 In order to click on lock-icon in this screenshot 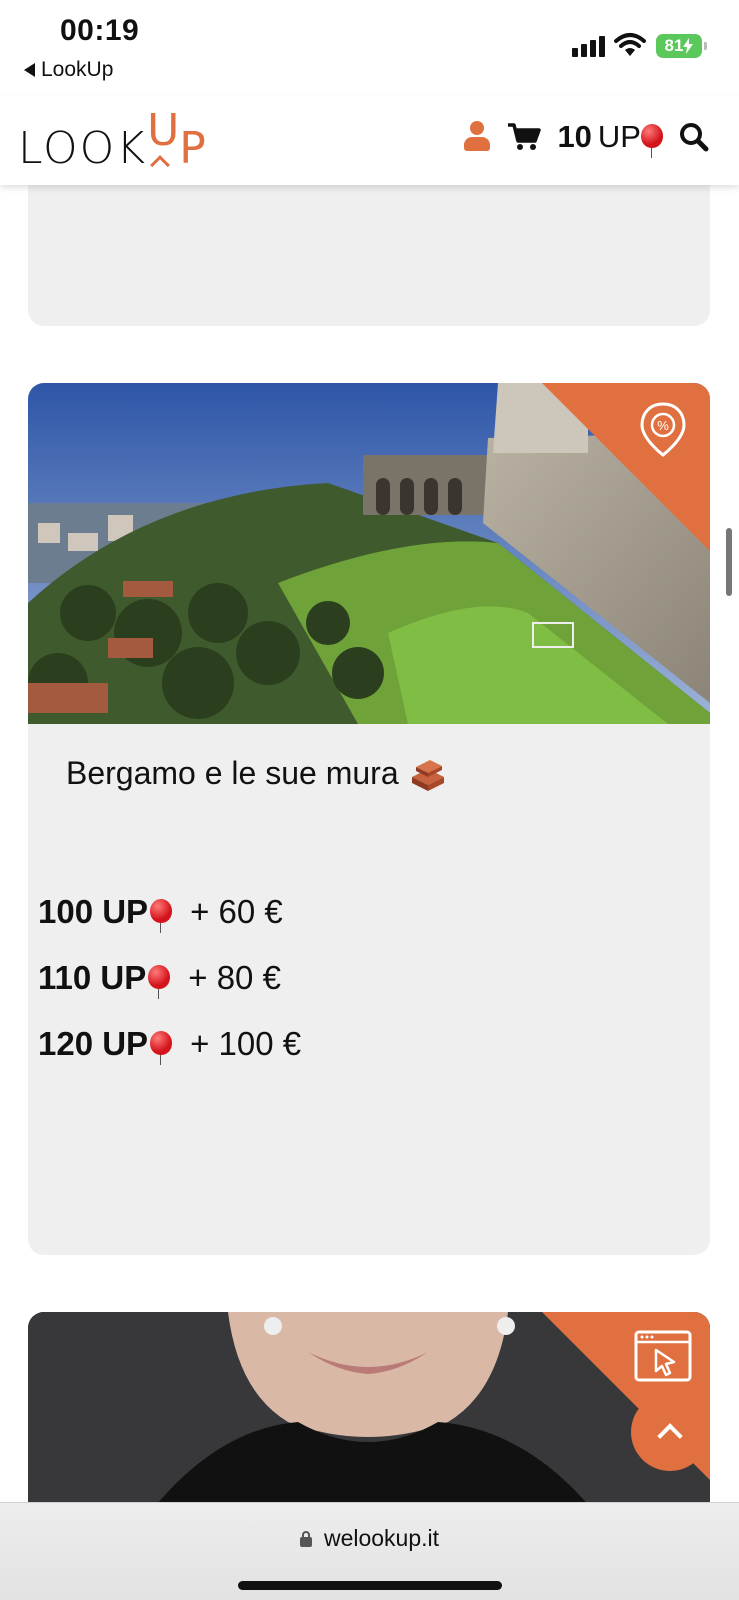, I will do `click(305, 1538)`.